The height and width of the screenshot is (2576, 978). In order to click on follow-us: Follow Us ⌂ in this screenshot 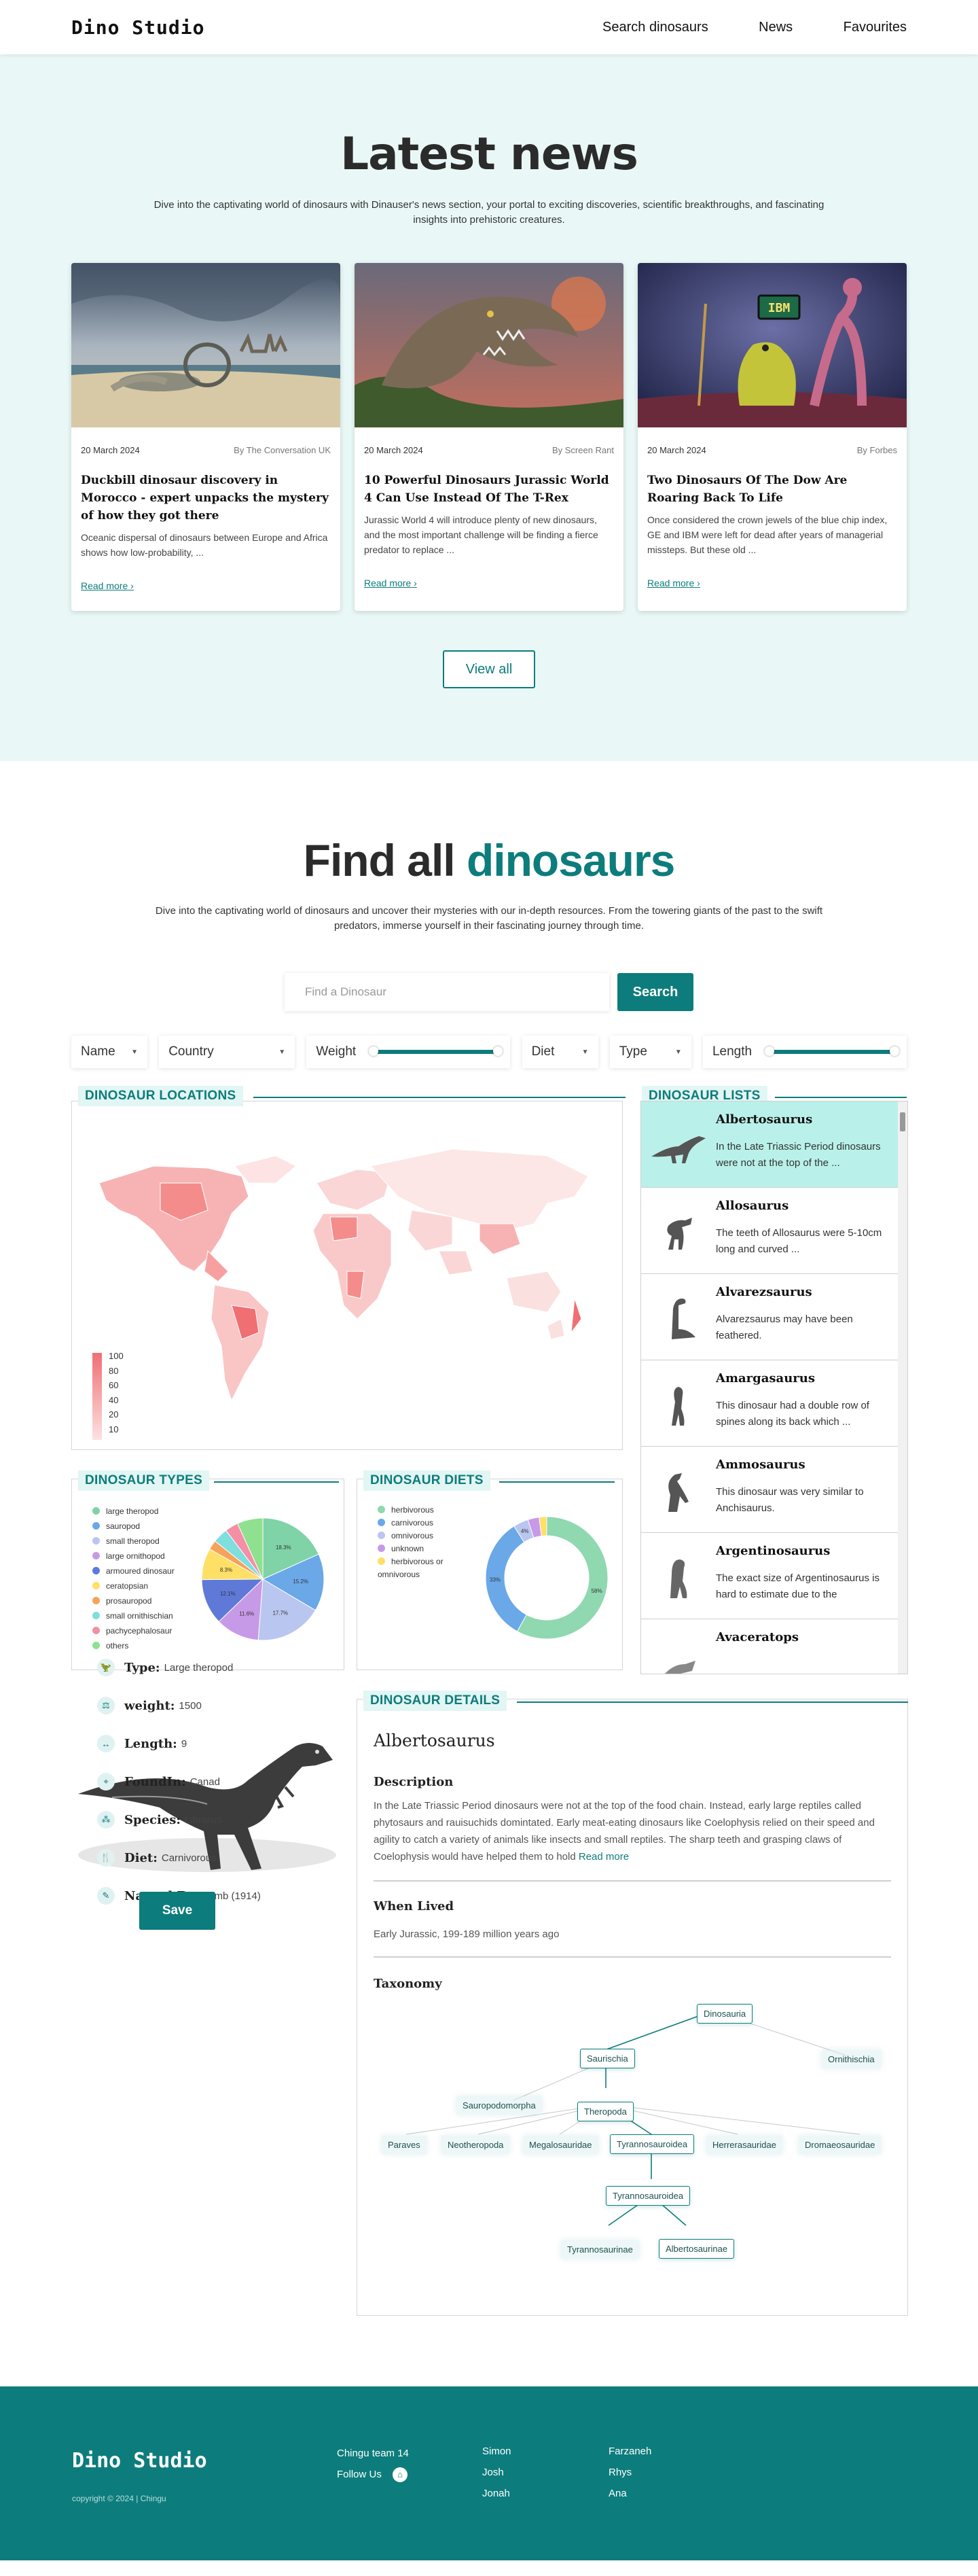, I will do `click(373, 2474)`.